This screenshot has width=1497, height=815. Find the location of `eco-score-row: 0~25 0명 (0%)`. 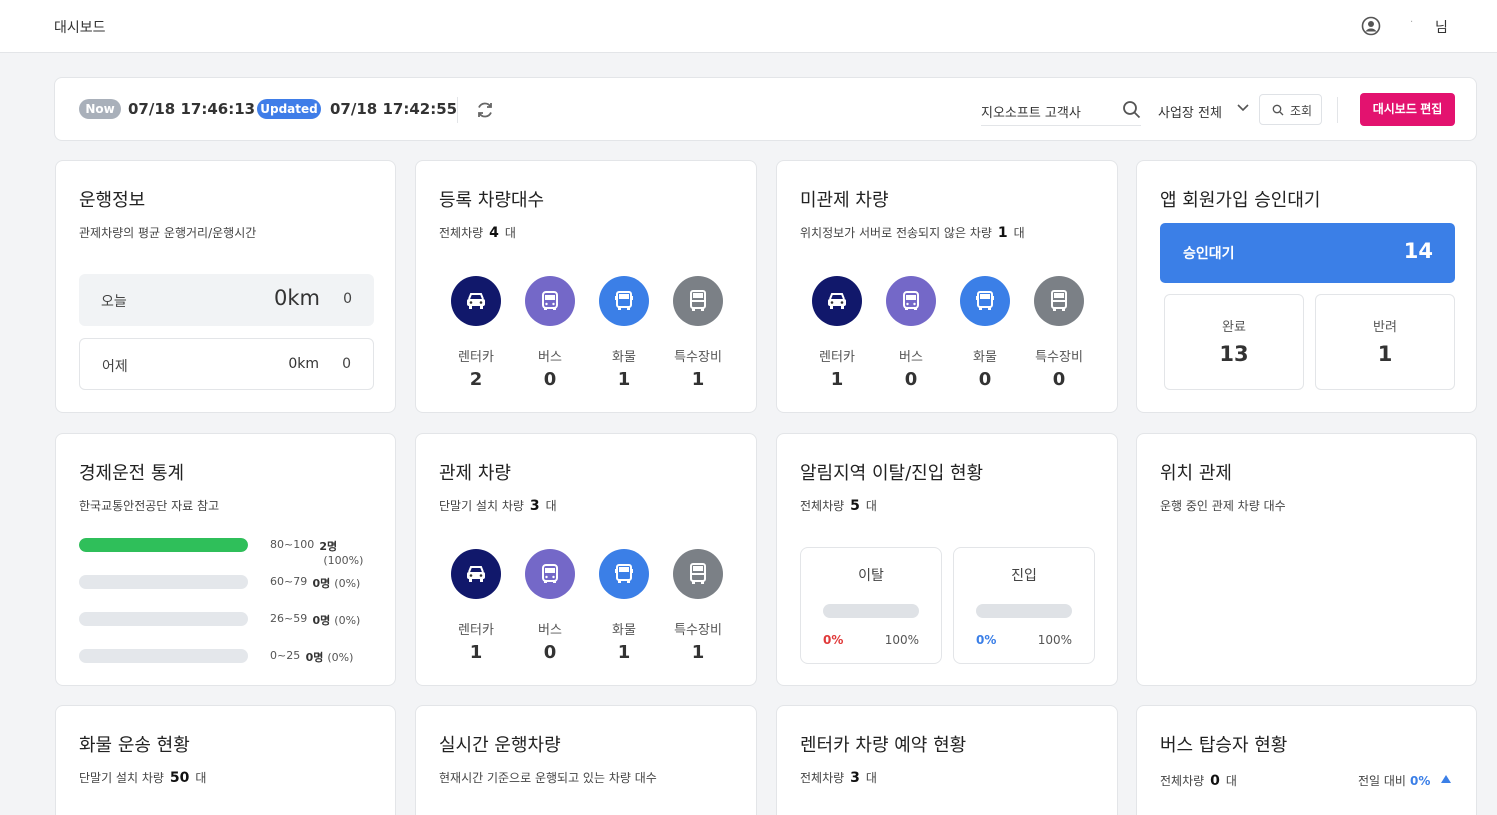

eco-score-row: 0~25 0명 (0%) is located at coordinates (229, 655).